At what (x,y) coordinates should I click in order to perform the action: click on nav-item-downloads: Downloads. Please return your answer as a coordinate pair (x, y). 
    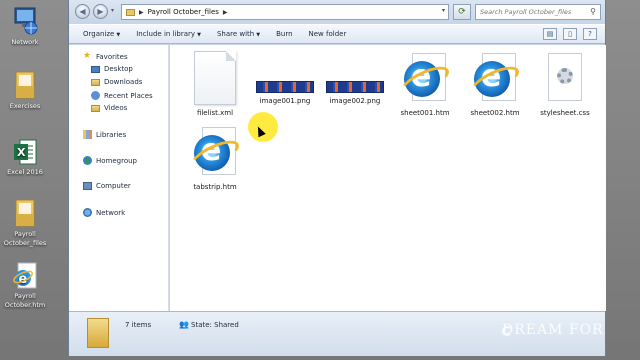
    Looking at the image, I should click on (116, 82).